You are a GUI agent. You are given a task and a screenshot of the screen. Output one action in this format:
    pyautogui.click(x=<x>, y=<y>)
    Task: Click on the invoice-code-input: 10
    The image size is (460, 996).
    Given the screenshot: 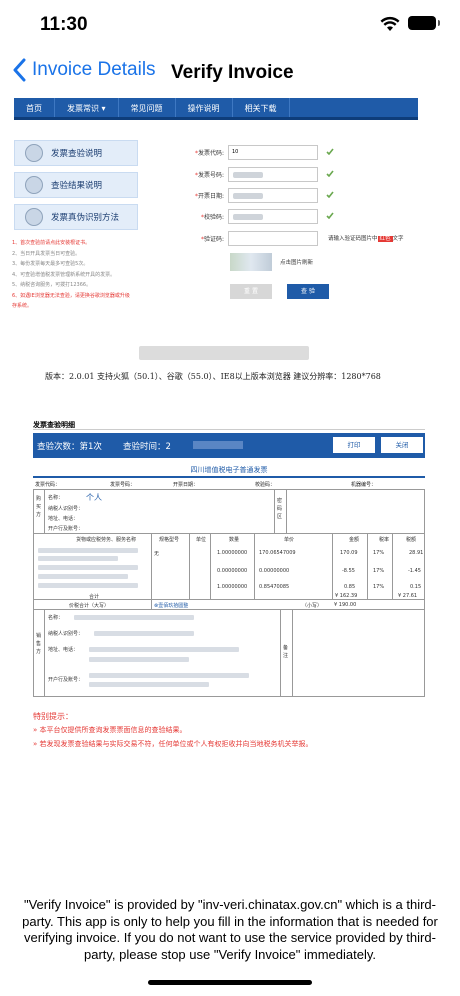 What is the action you would take?
    pyautogui.click(x=273, y=152)
    